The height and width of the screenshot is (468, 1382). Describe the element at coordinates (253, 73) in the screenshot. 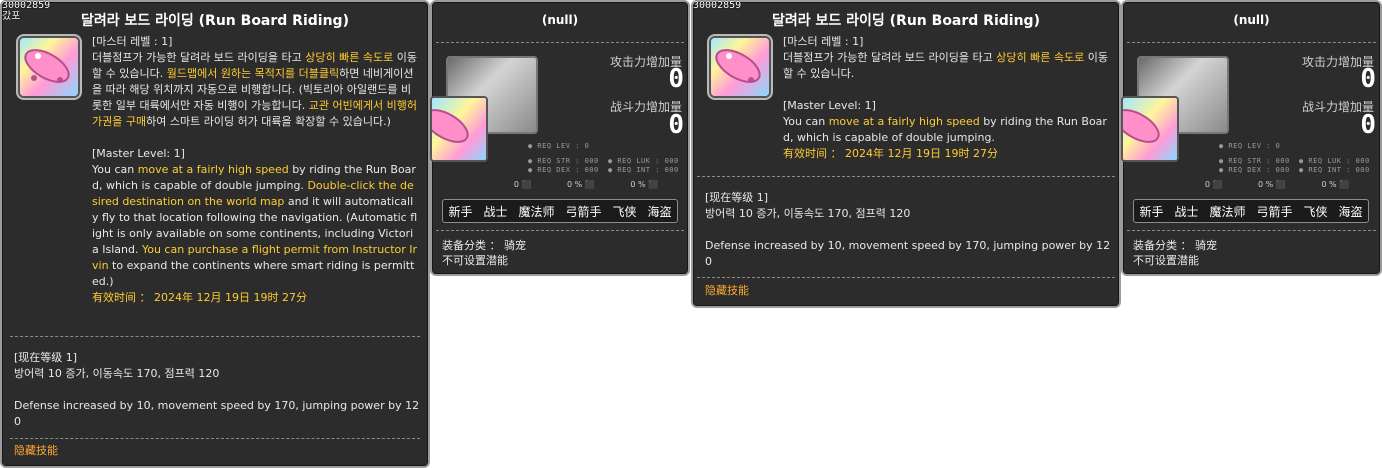

I see `highlight-text: 월드맵에서 원하는 목적지를 더블클릭` at that location.